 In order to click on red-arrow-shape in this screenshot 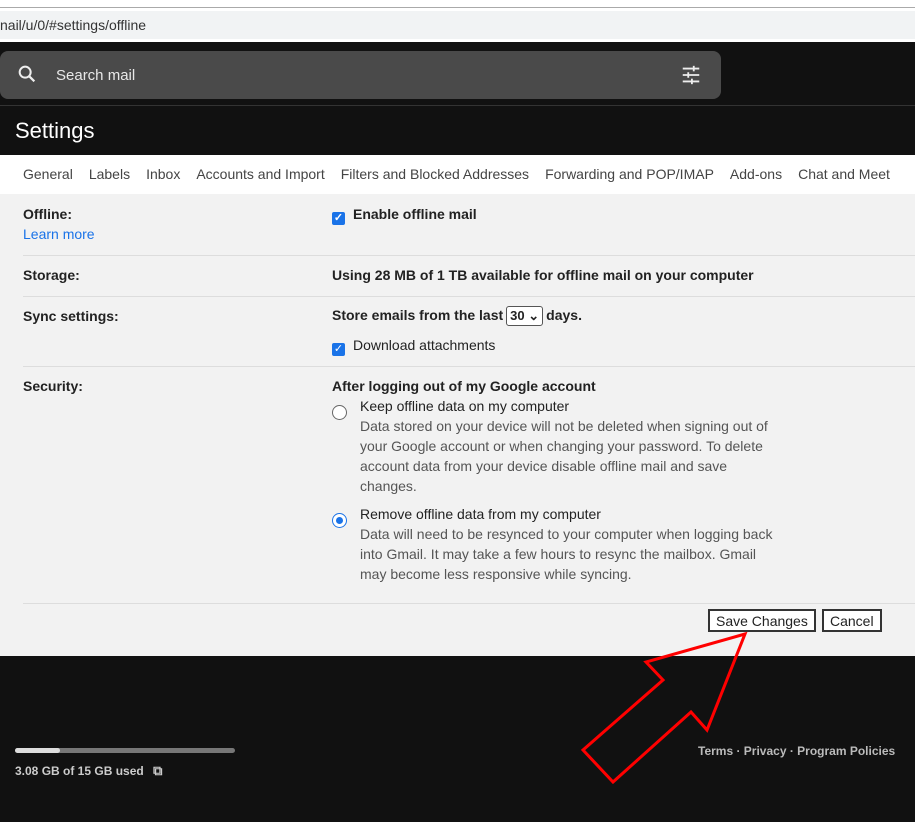, I will do `click(664, 708)`.